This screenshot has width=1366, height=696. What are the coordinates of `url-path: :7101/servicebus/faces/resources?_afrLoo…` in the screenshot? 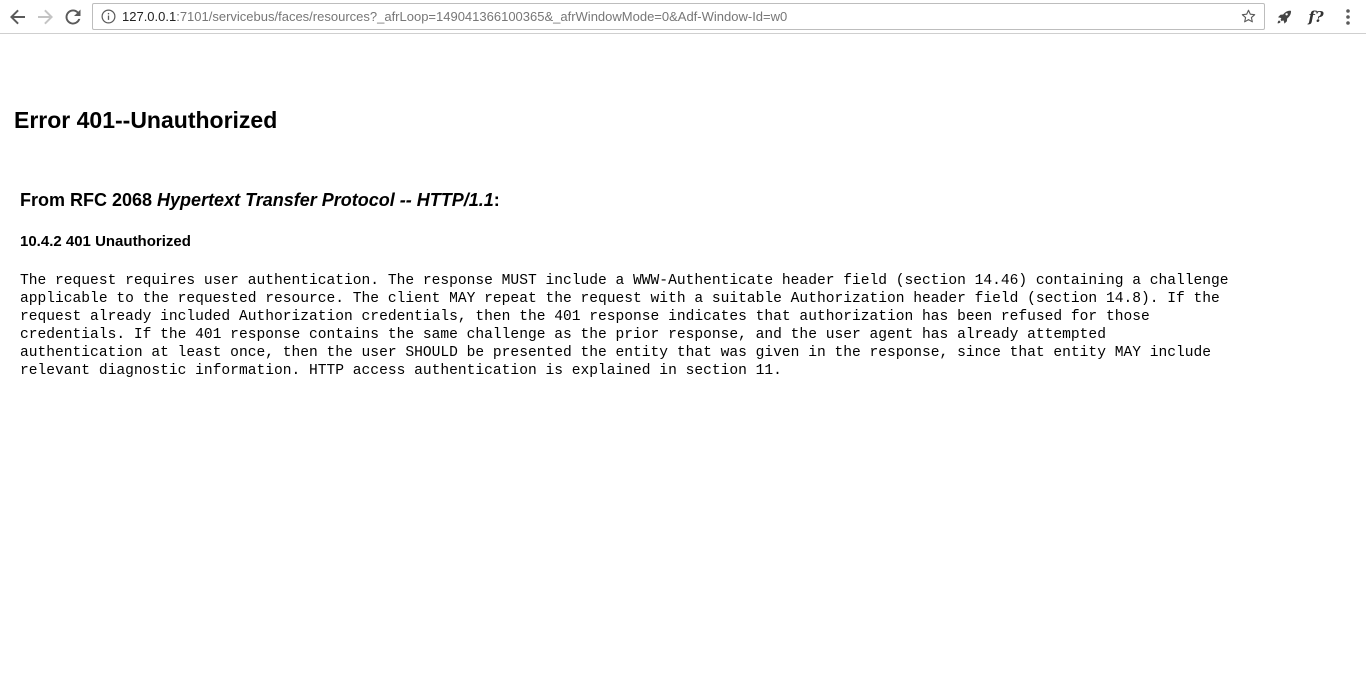 It's located at (482, 16).